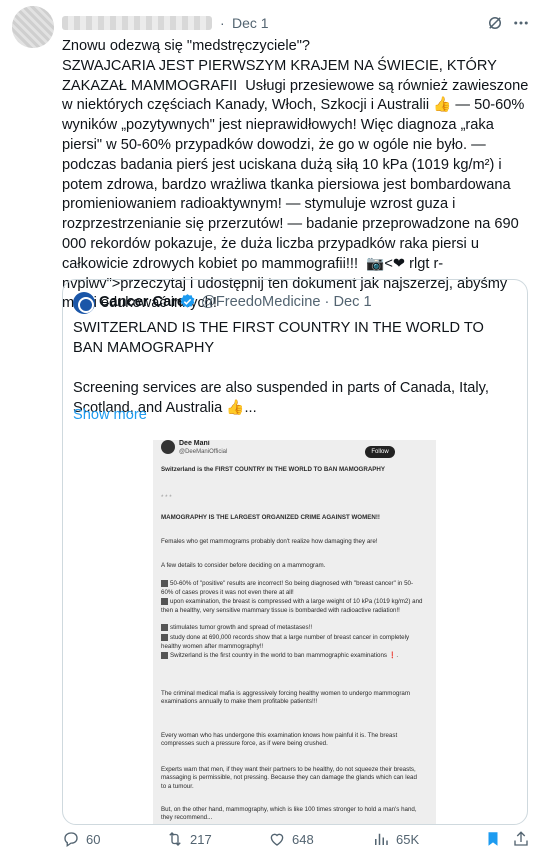  What do you see at coordinates (297, 24) in the screenshot?
I see `tweet-header: · Dec 1` at bounding box center [297, 24].